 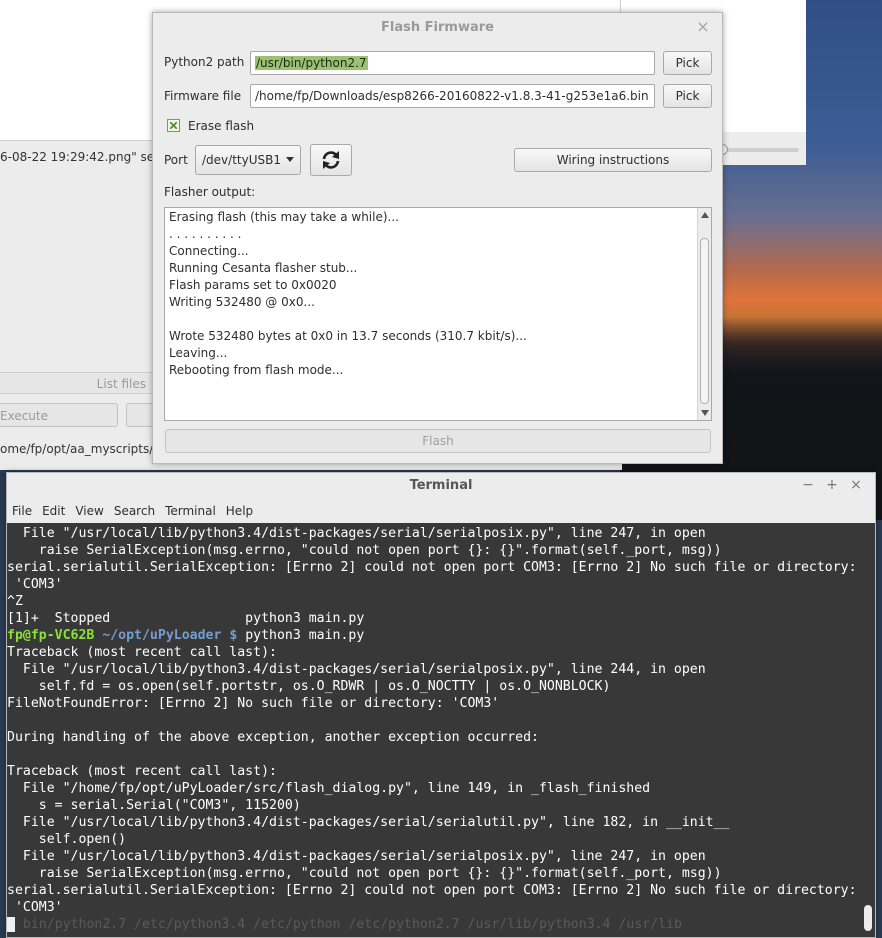 What do you see at coordinates (203, 96) in the screenshot?
I see `firmware-file-label: Firmware file` at bounding box center [203, 96].